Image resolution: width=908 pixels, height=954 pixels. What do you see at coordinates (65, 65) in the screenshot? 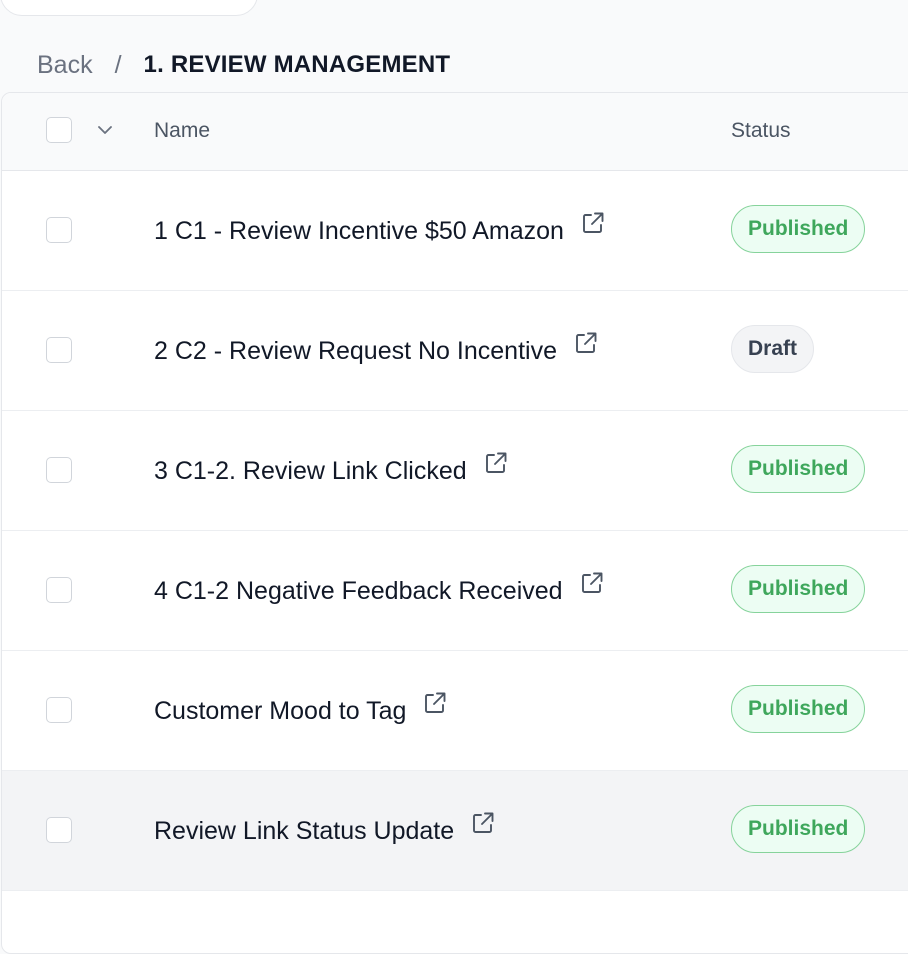
I see `breadcrumb-back-link: Back` at bounding box center [65, 65].